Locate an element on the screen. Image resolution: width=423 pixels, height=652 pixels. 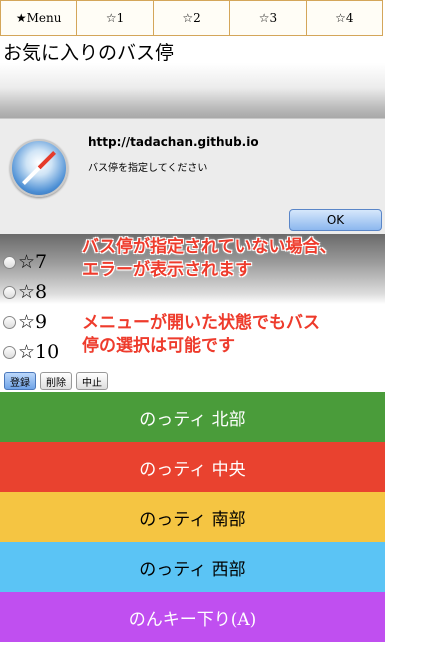
menu-annotation: メニューが開いた状態でもバス 停の選択は可能です is located at coordinates (201, 335).